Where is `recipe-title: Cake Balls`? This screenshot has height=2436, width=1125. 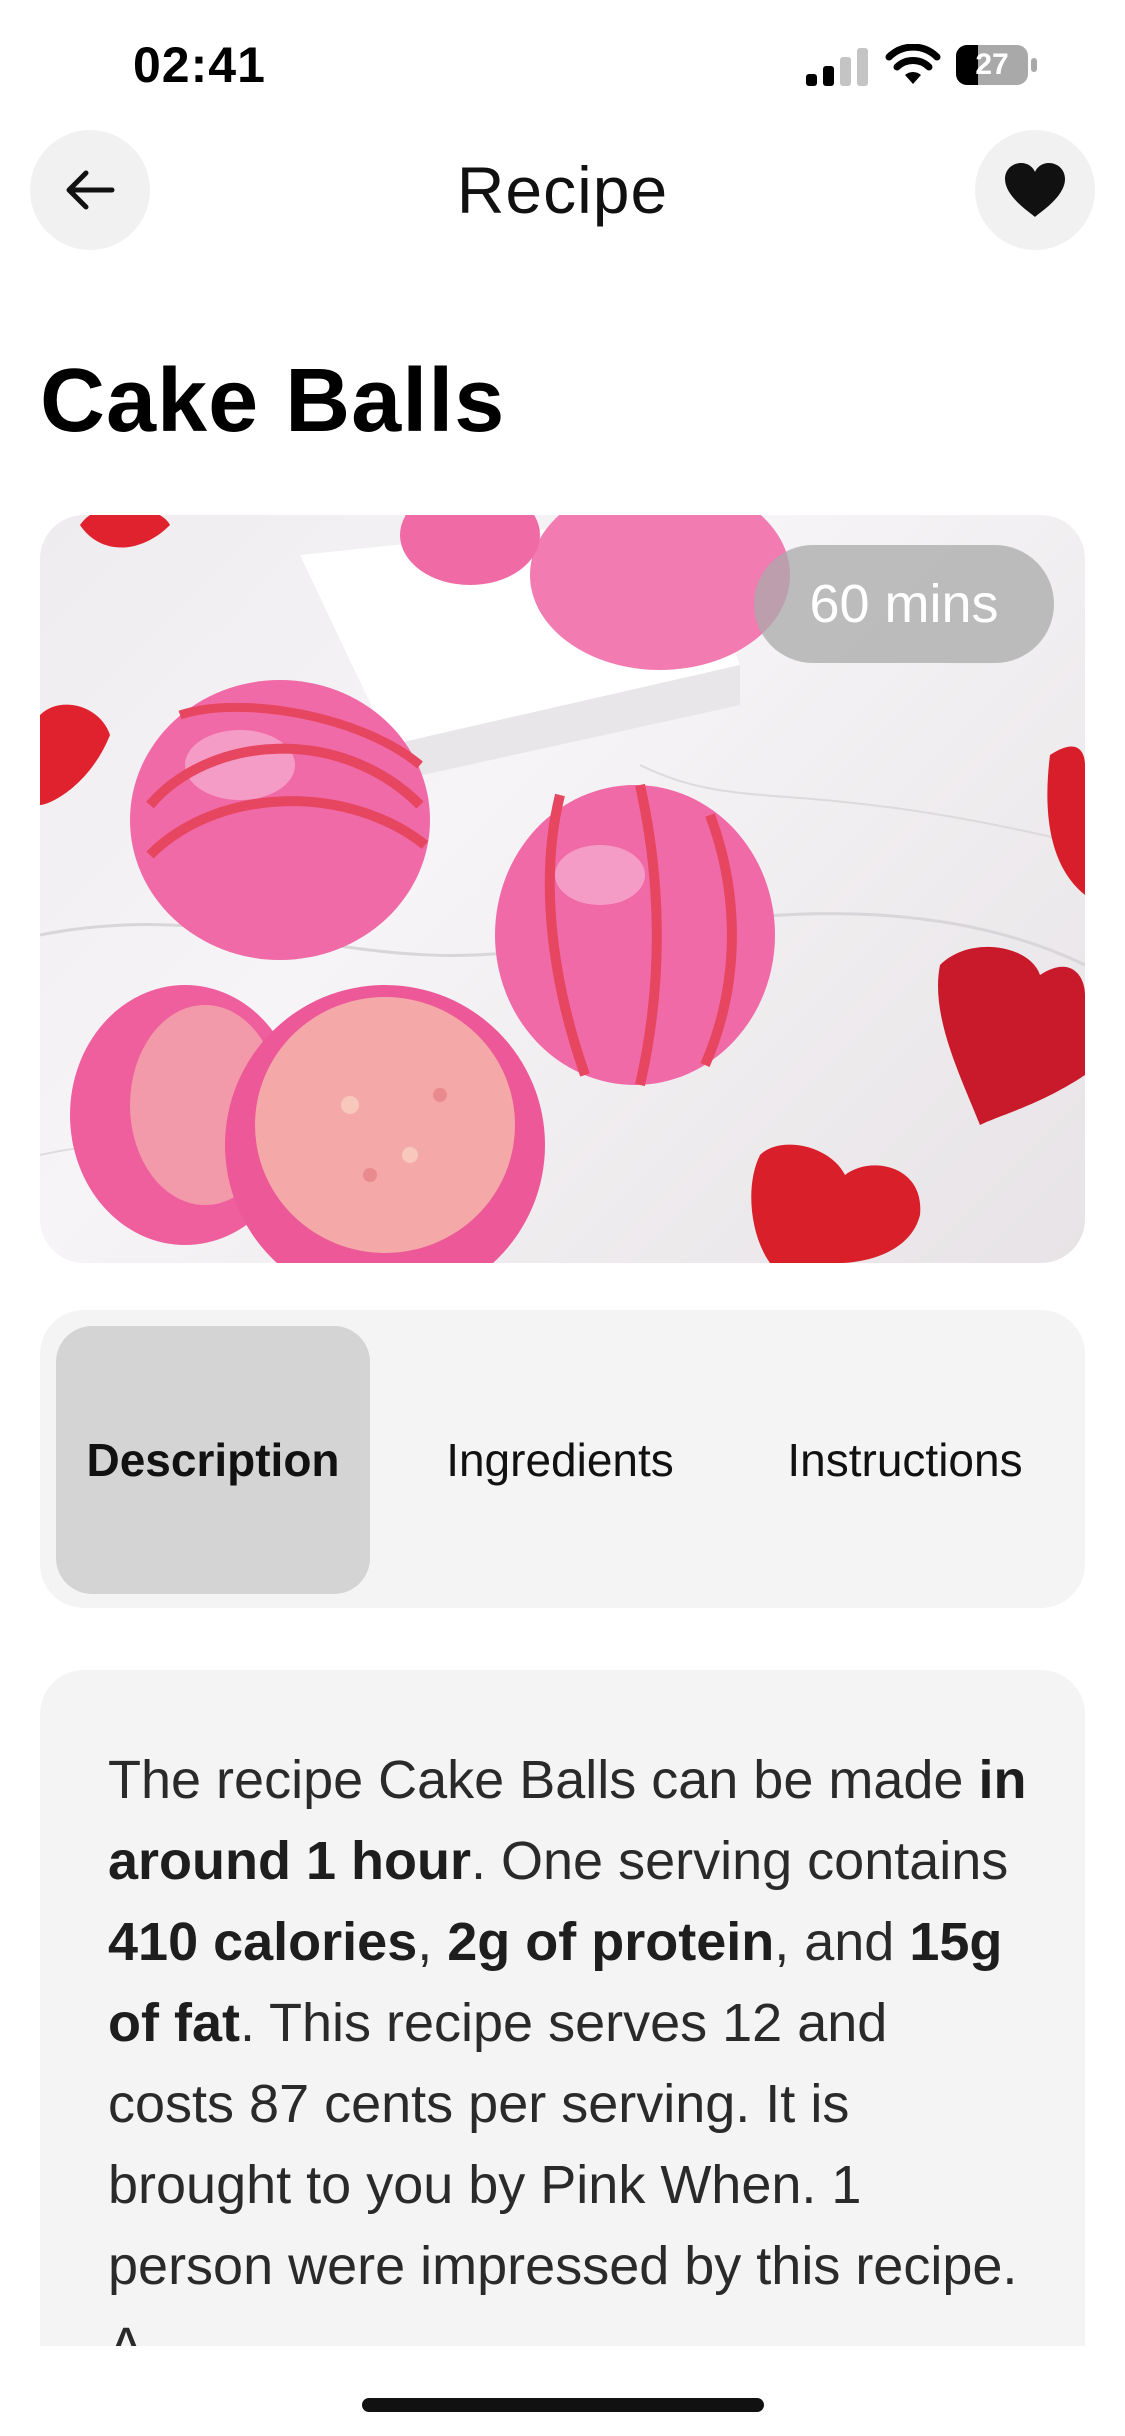 recipe-title: Cake Balls is located at coordinates (273, 401).